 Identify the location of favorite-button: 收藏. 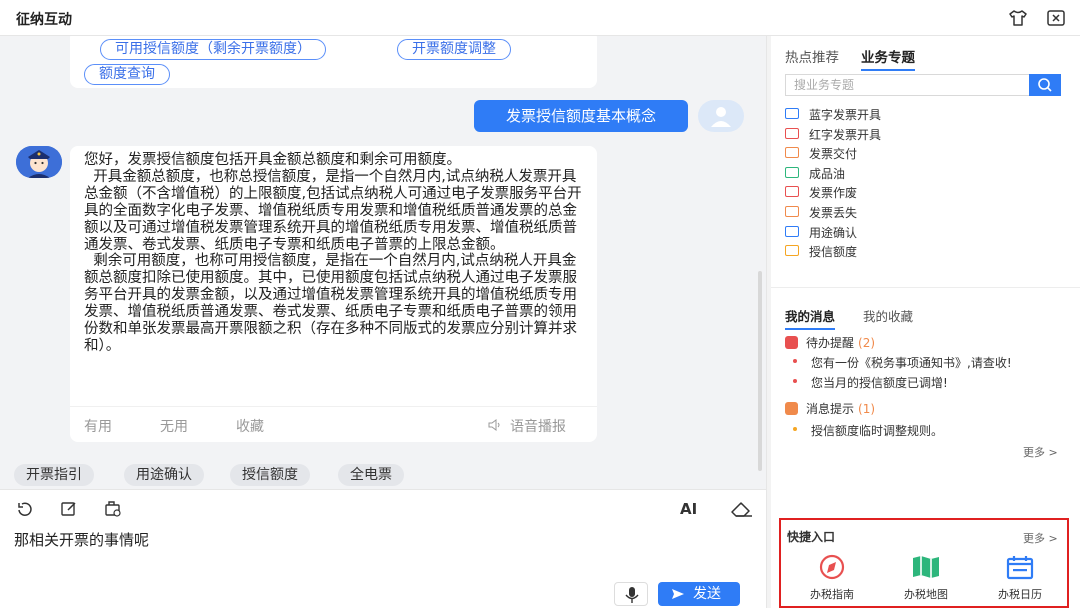
(250, 426).